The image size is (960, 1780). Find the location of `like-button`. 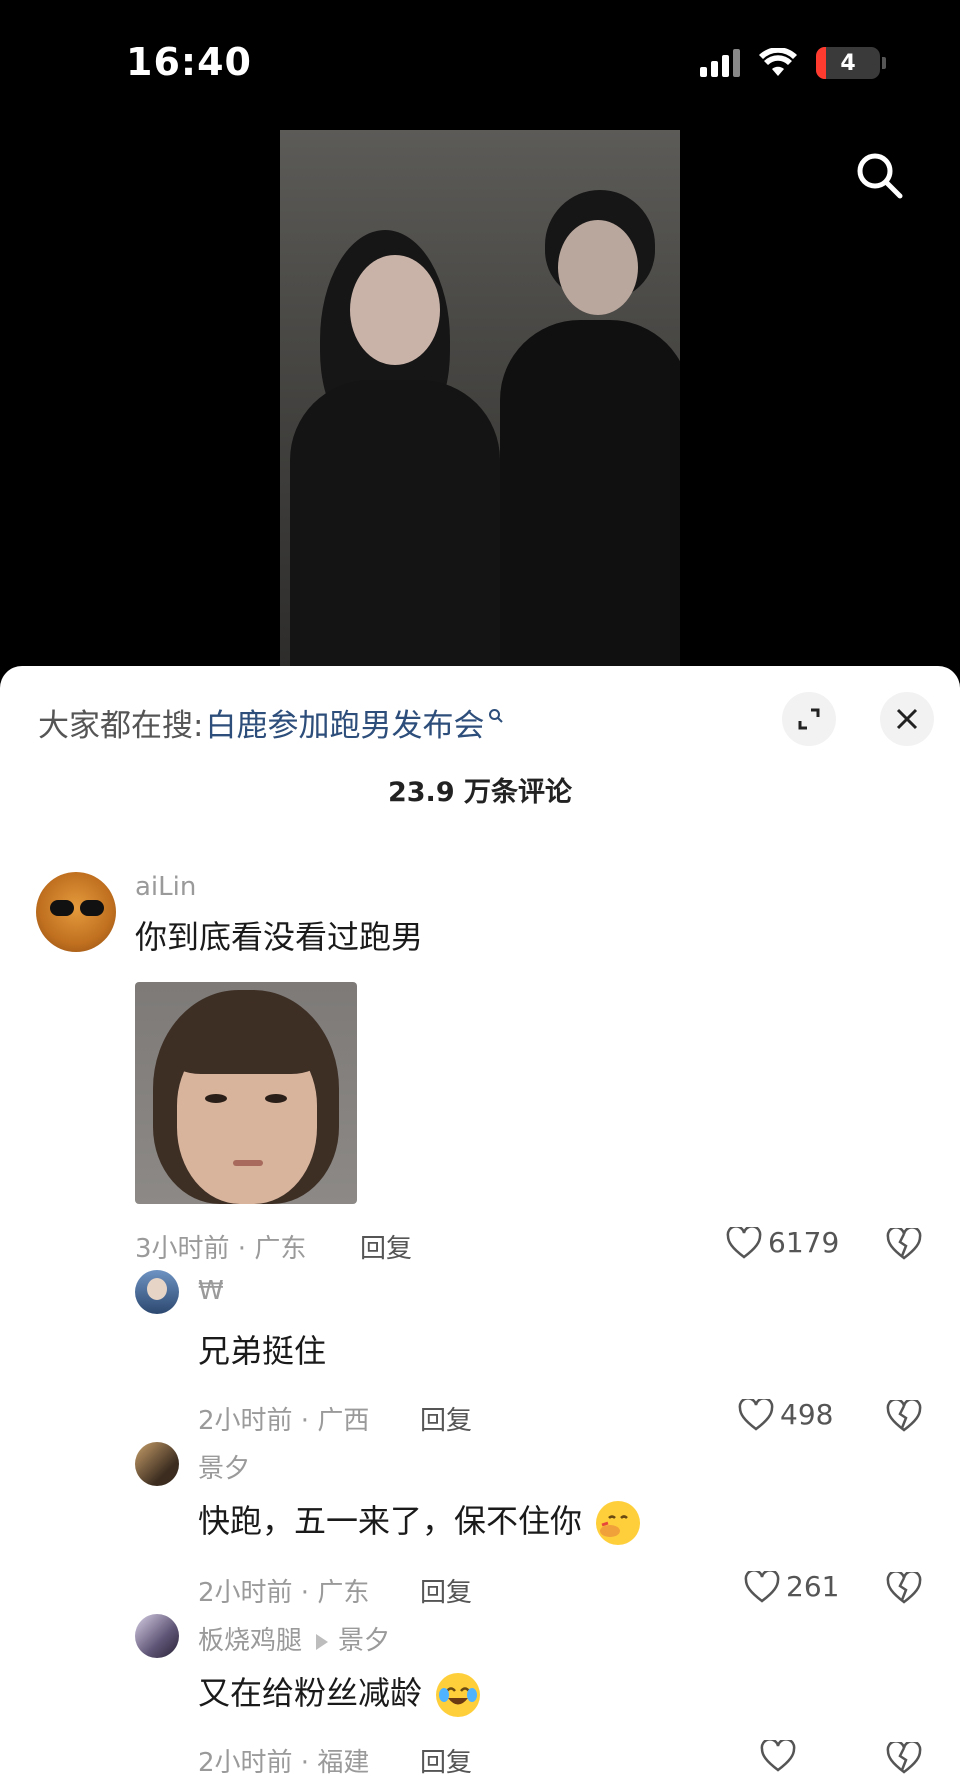

like-button is located at coordinates (781, 1756).